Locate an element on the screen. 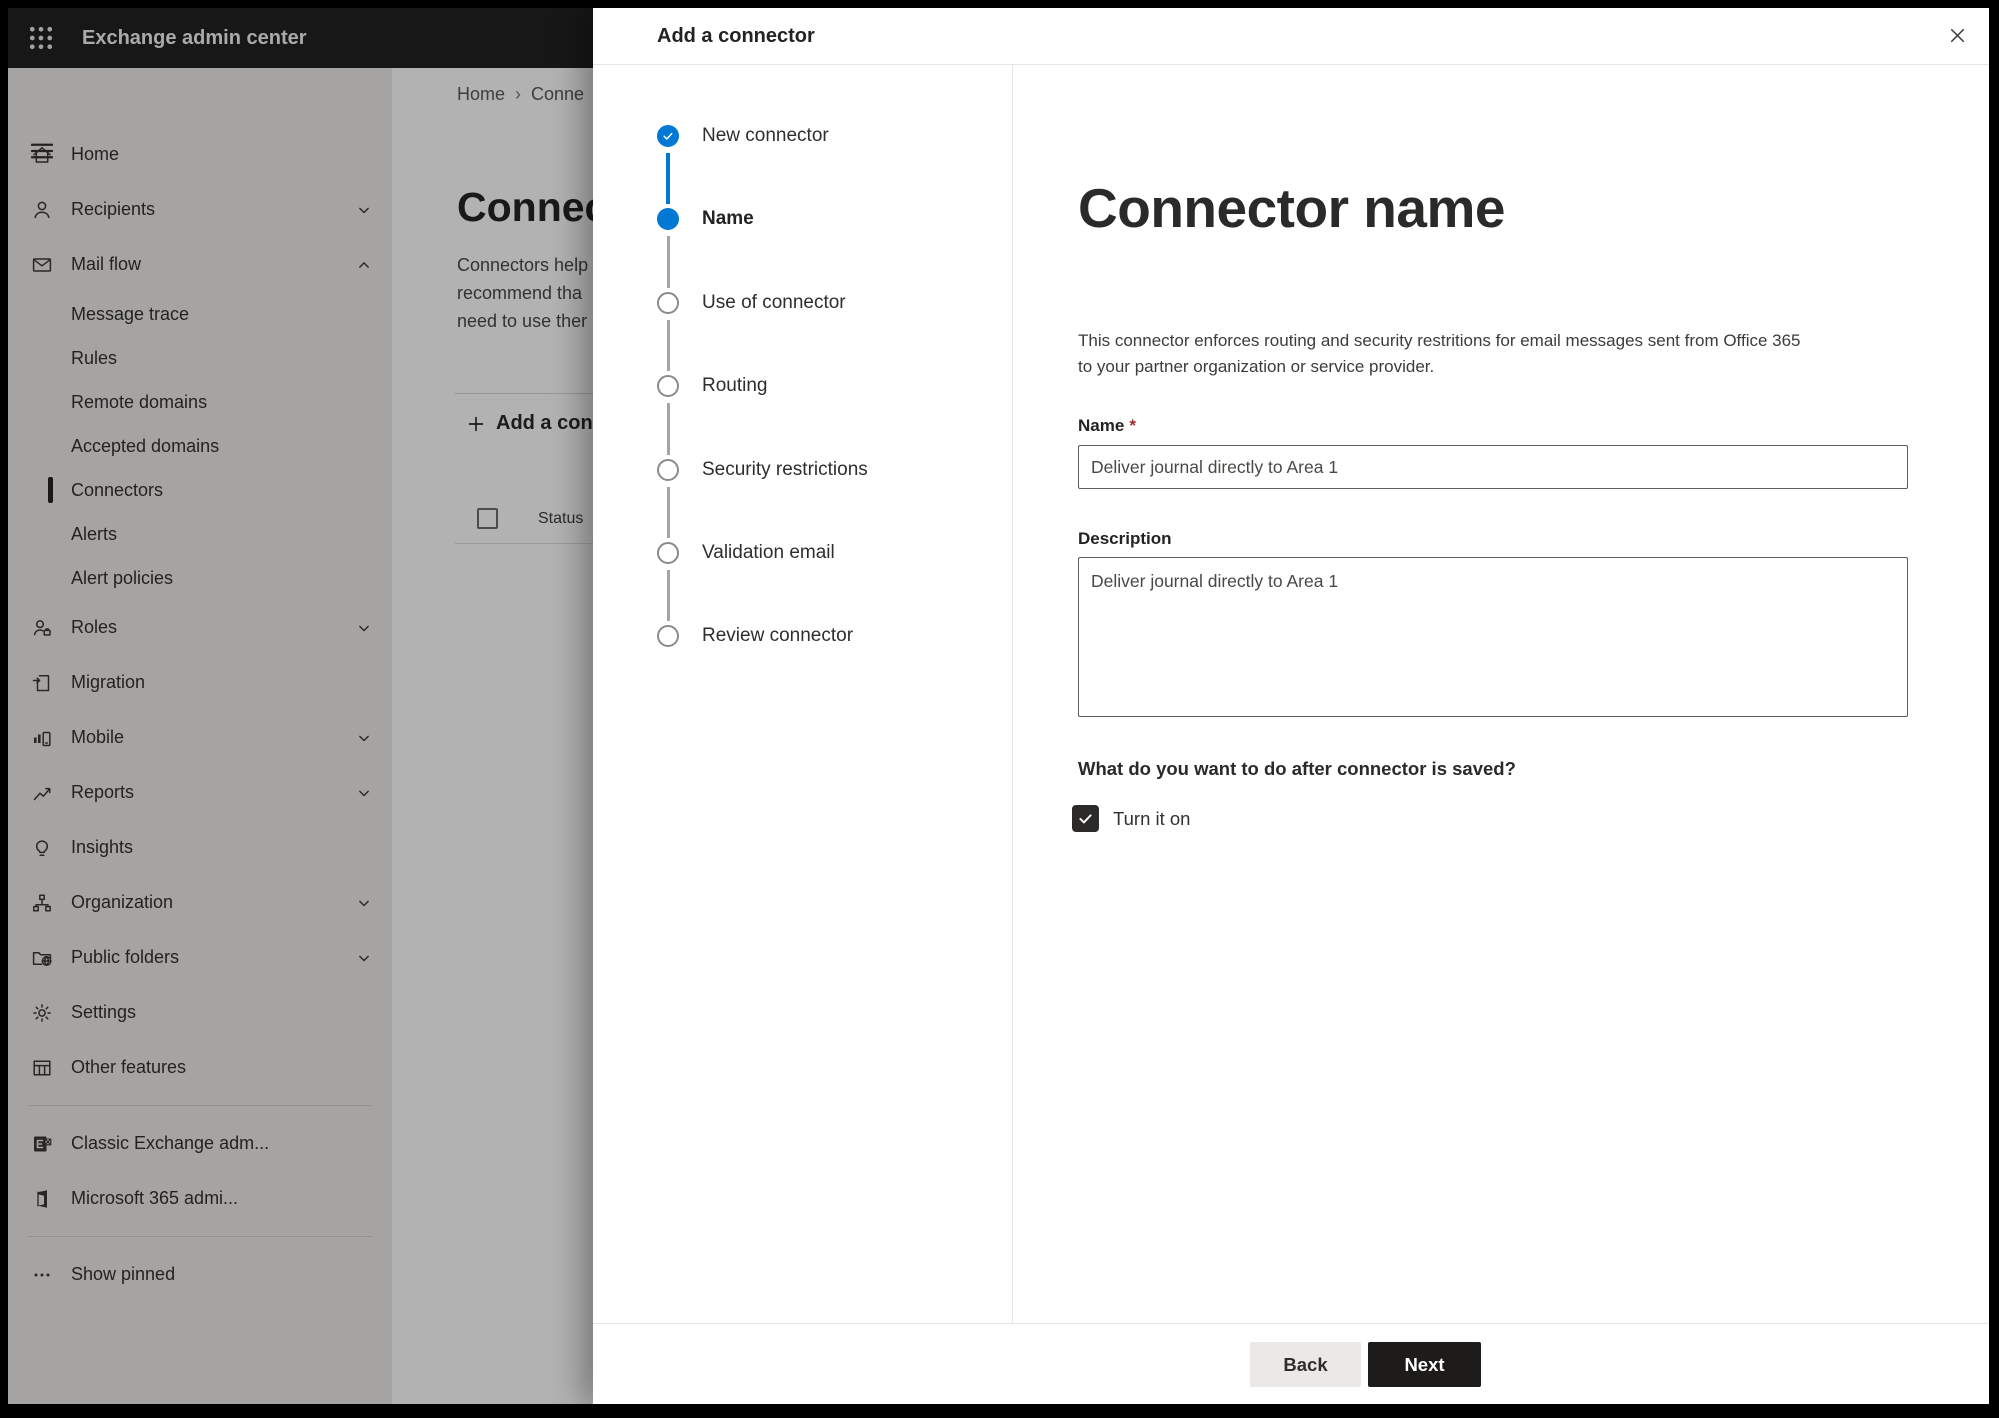 The image size is (1999, 1418). wizard-step-routing: Routing is located at coordinates (680, 386).